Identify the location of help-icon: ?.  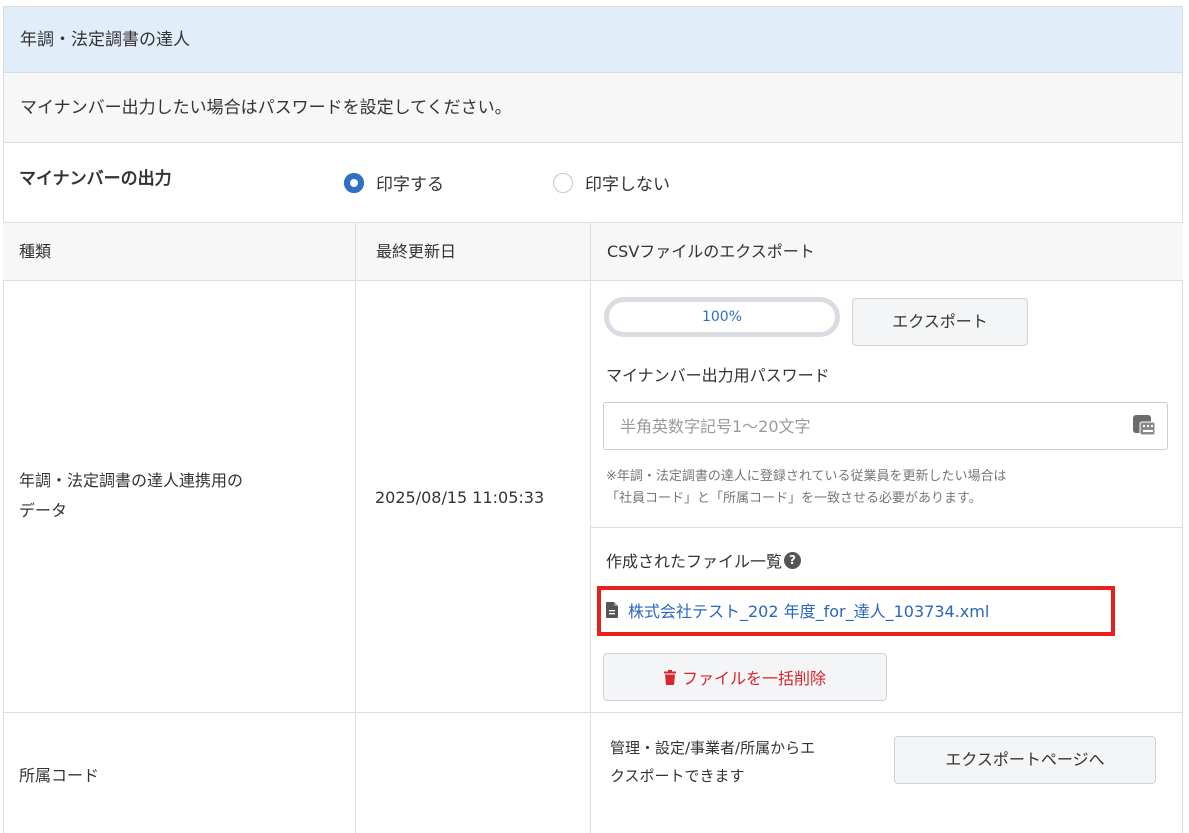
(793, 560).